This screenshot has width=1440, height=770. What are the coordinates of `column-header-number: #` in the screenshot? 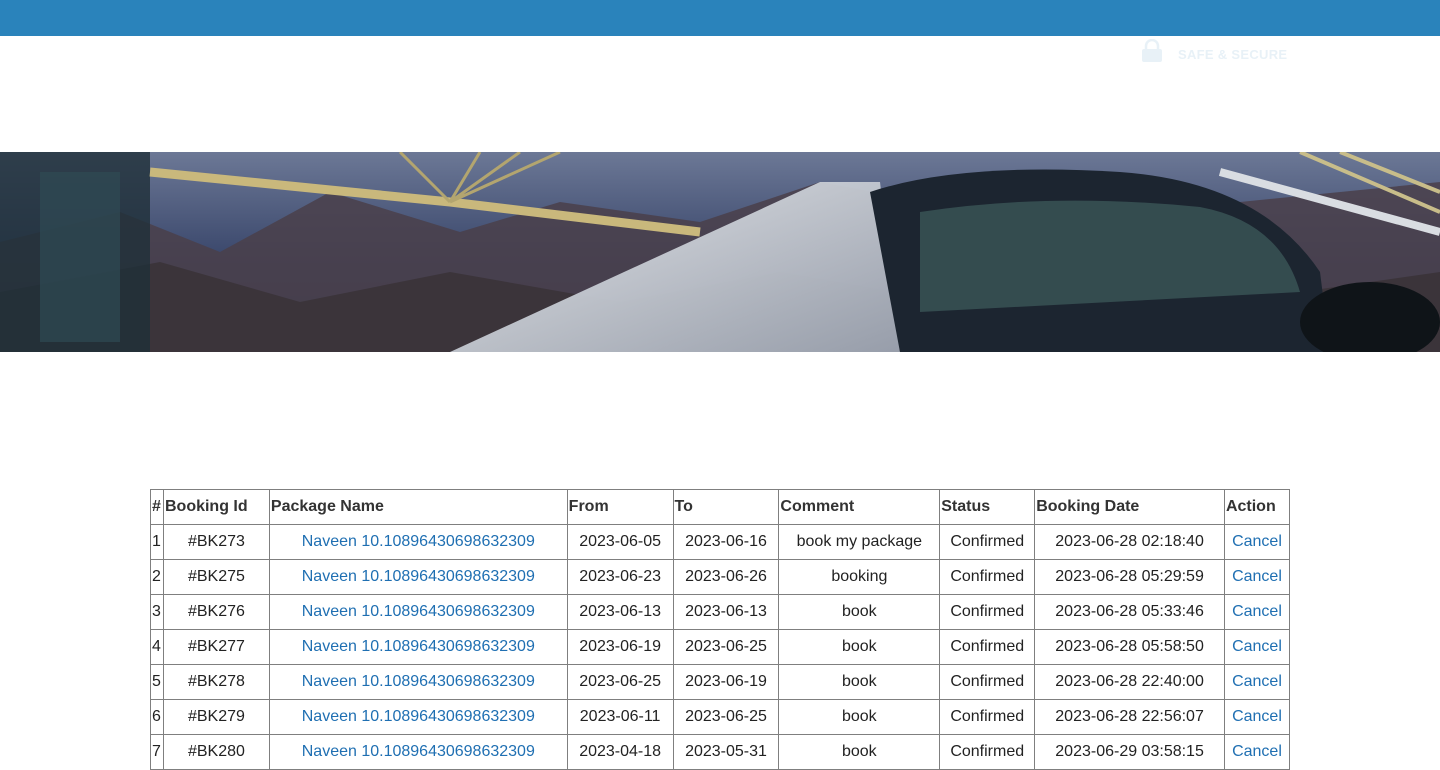 It's located at (157, 507).